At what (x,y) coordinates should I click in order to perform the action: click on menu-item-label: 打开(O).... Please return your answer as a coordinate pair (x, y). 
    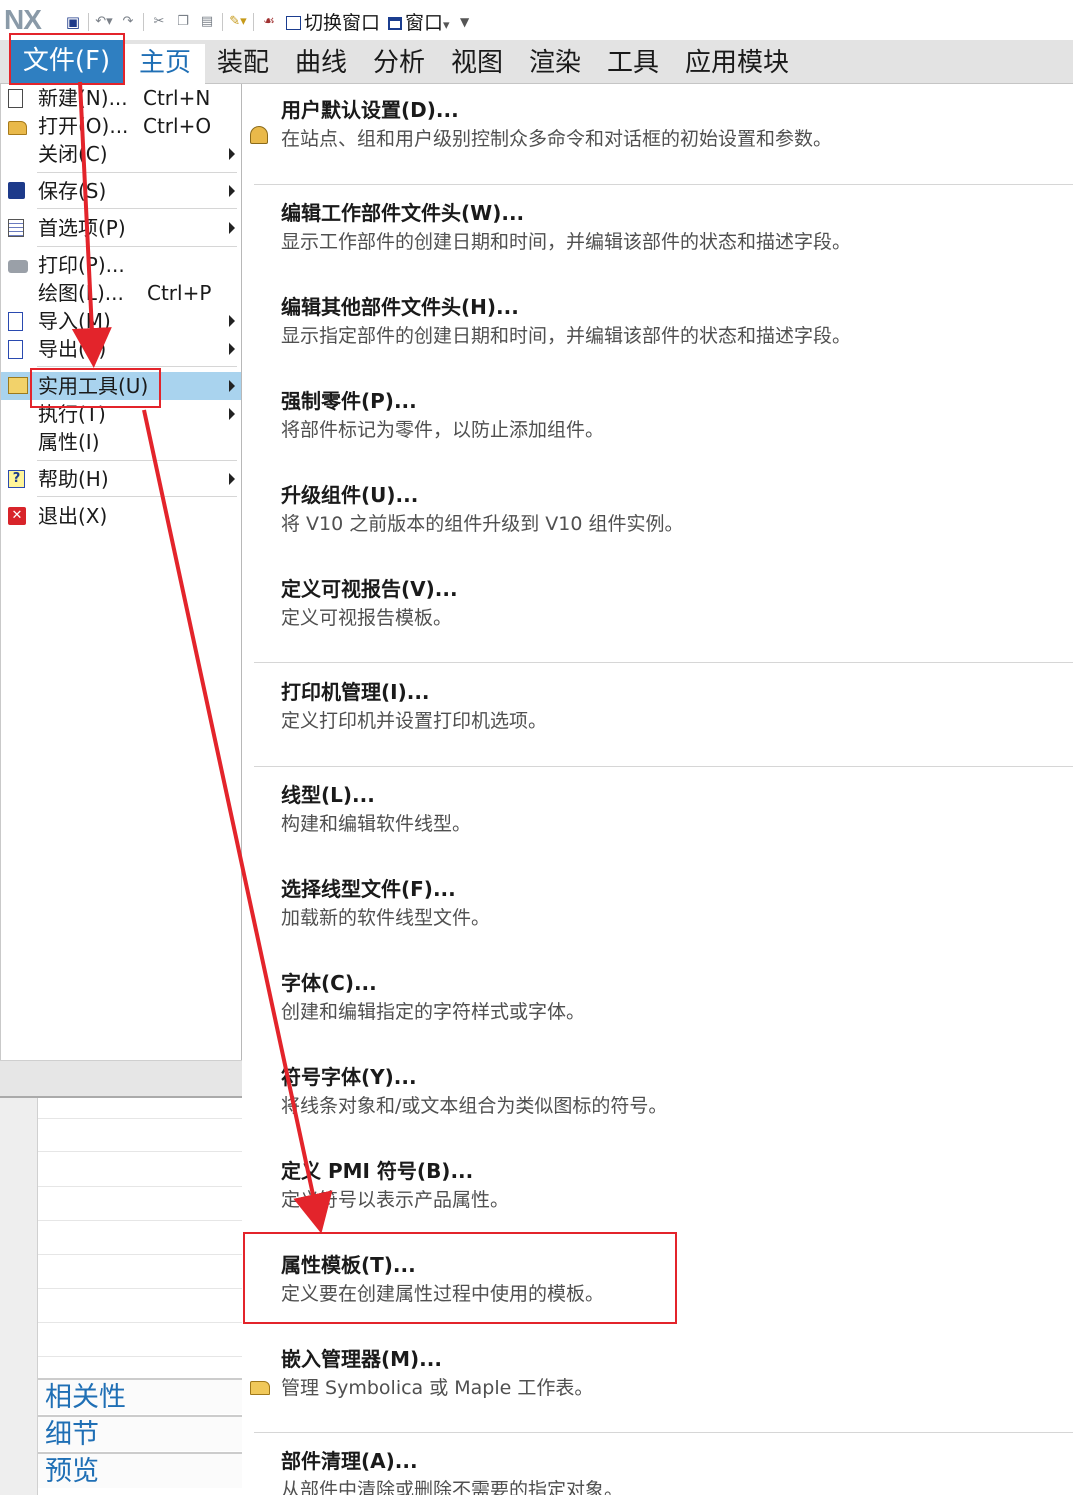
    Looking at the image, I should click on (83, 126).